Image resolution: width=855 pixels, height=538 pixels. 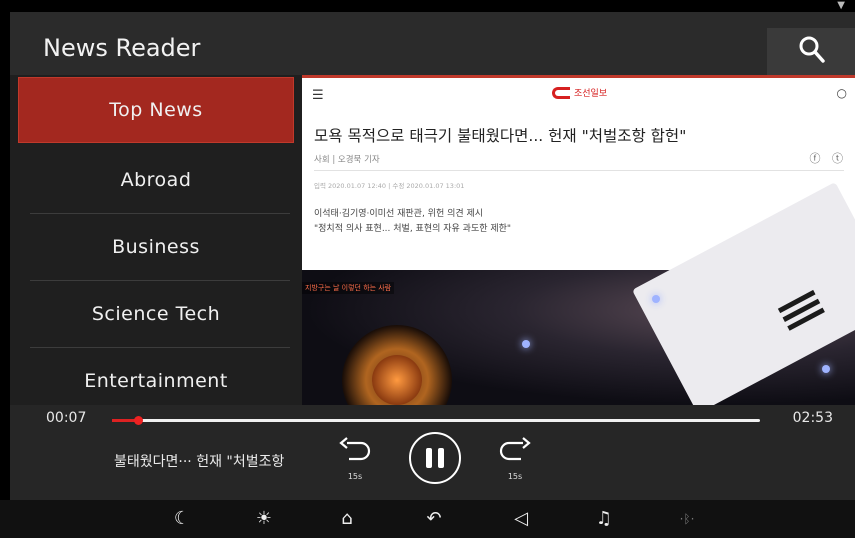 What do you see at coordinates (427, 6) in the screenshot?
I see `status-bar: ▼` at bounding box center [427, 6].